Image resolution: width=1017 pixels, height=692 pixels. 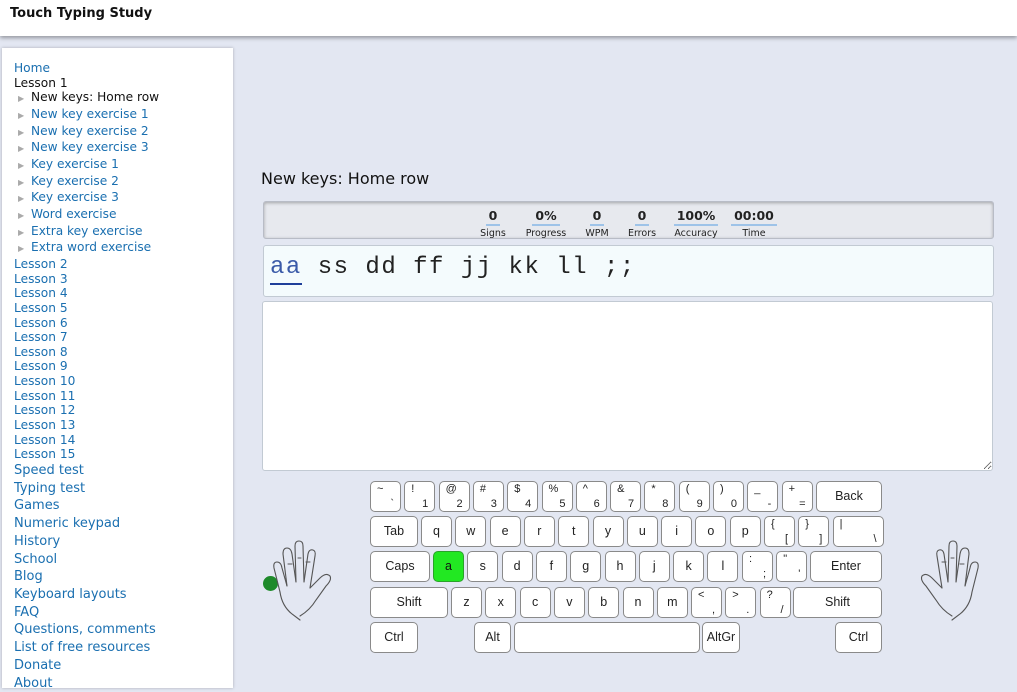 What do you see at coordinates (121, 215) in the screenshot?
I see `sidebar-subitem: ▶Word exercise` at bounding box center [121, 215].